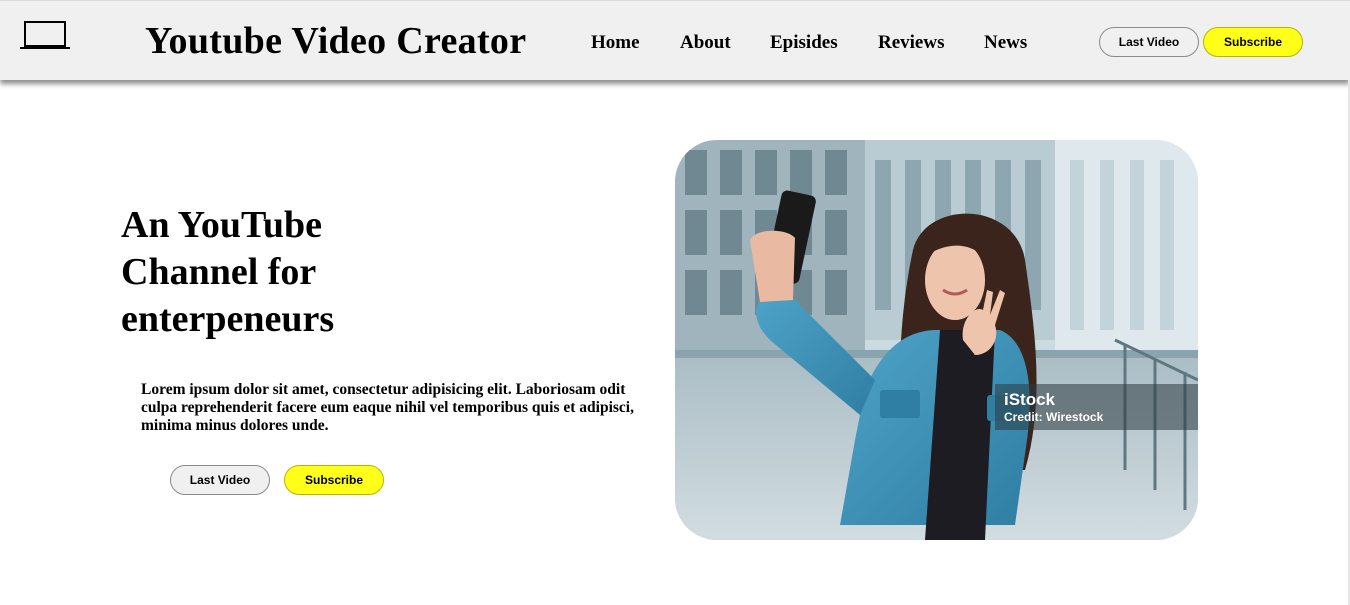  Describe the element at coordinates (804, 43) in the screenshot. I see `nav-link-episodes: Episides` at that location.